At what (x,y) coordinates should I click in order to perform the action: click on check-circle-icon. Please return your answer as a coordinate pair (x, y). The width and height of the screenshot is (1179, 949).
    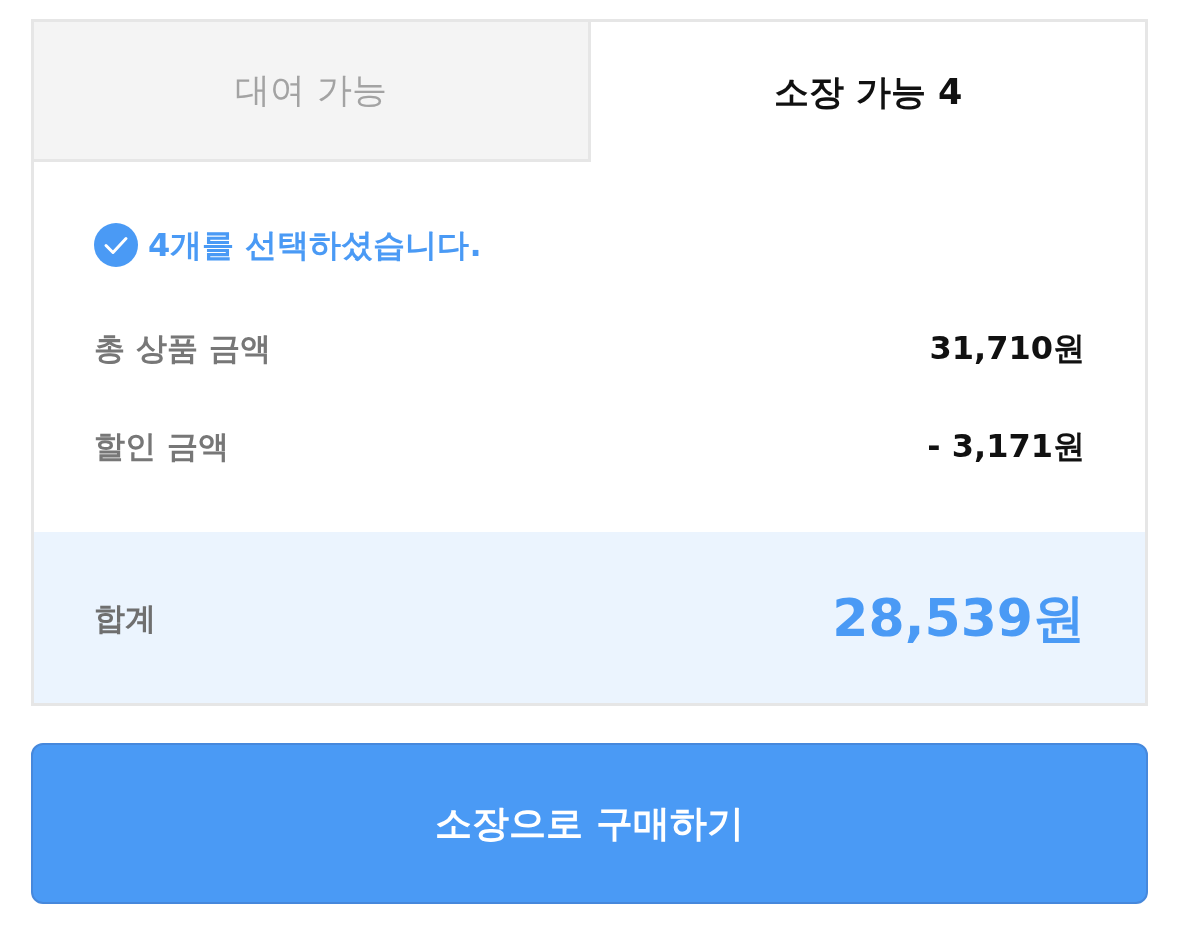
    Looking at the image, I should click on (116, 245).